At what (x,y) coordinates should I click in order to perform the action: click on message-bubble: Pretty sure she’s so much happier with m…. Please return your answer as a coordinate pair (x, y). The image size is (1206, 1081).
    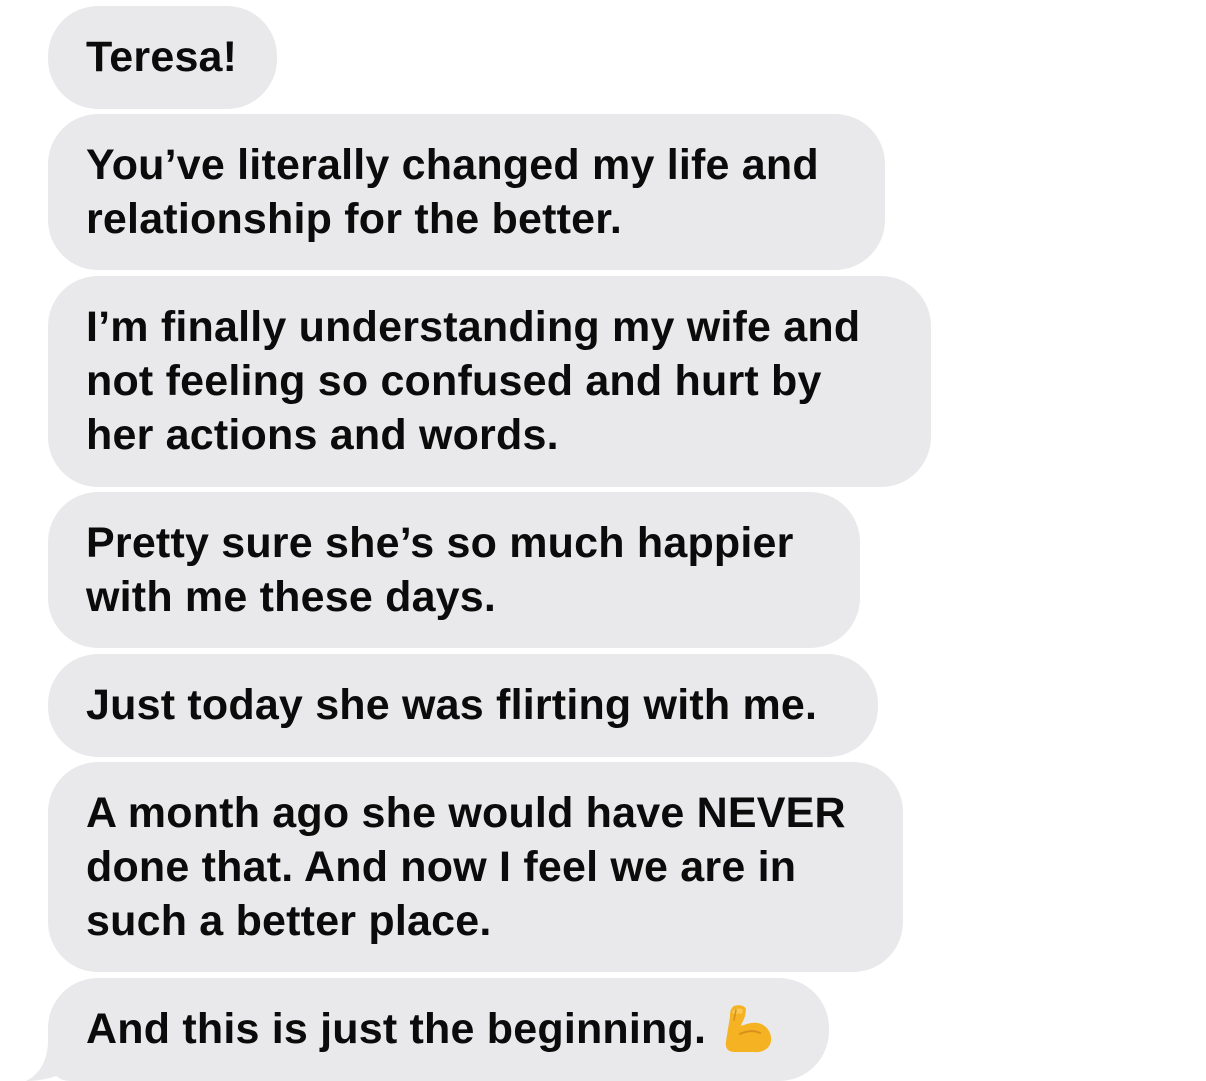
    Looking at the image, I should click on (454, 570).